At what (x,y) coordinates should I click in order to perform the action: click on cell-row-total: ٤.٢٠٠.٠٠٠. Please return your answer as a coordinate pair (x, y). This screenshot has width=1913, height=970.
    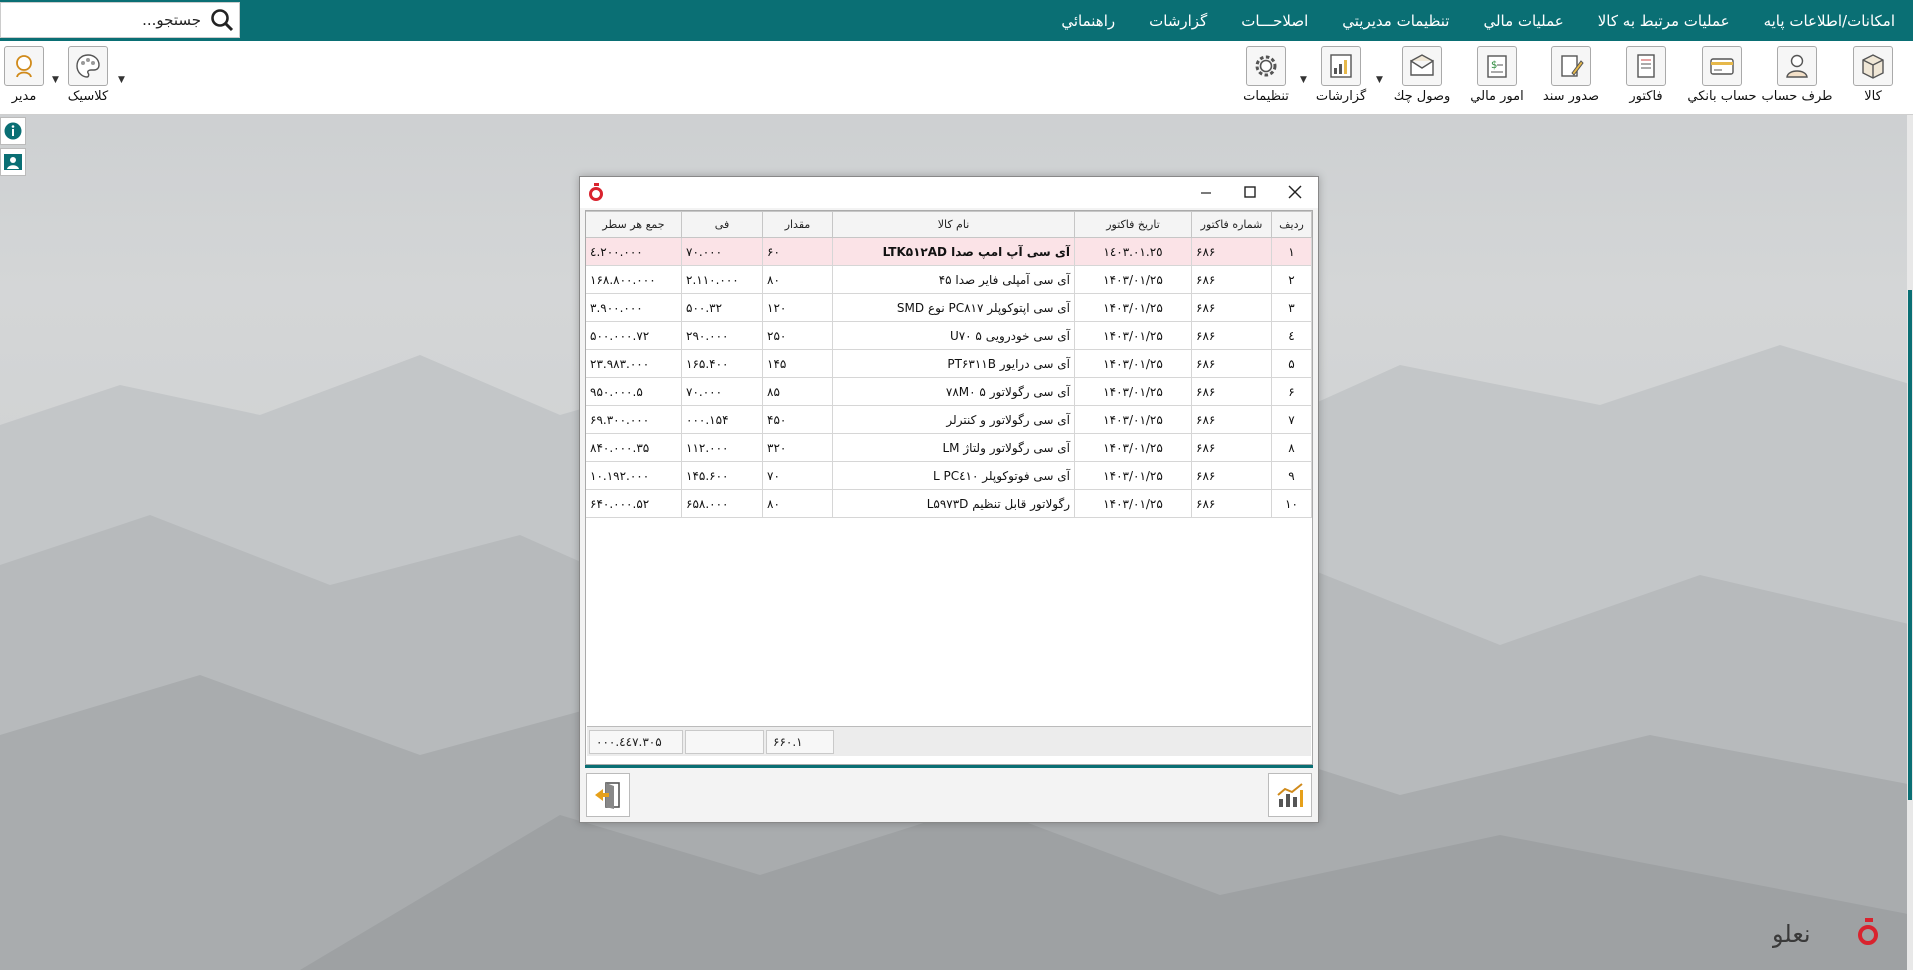
    Looking at the image, I should click on (634, 251).